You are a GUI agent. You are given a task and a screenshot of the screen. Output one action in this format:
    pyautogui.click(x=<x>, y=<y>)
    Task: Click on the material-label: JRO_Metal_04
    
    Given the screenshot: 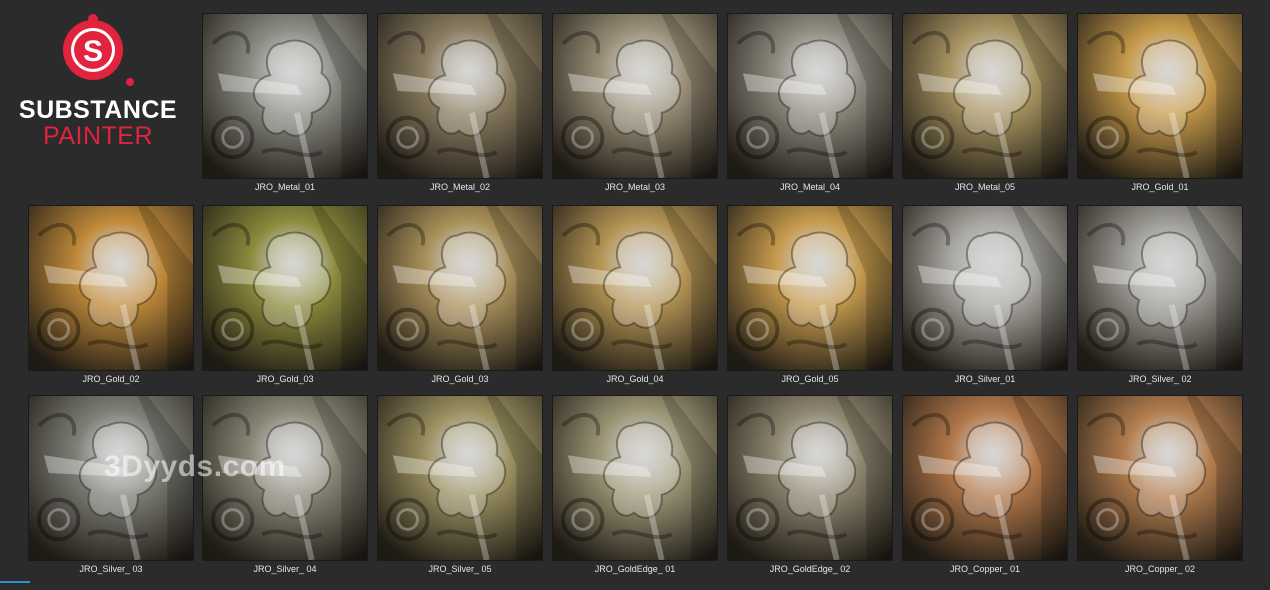 What is the action you would take?
    pyautogui.click(x=810, y=187)
    